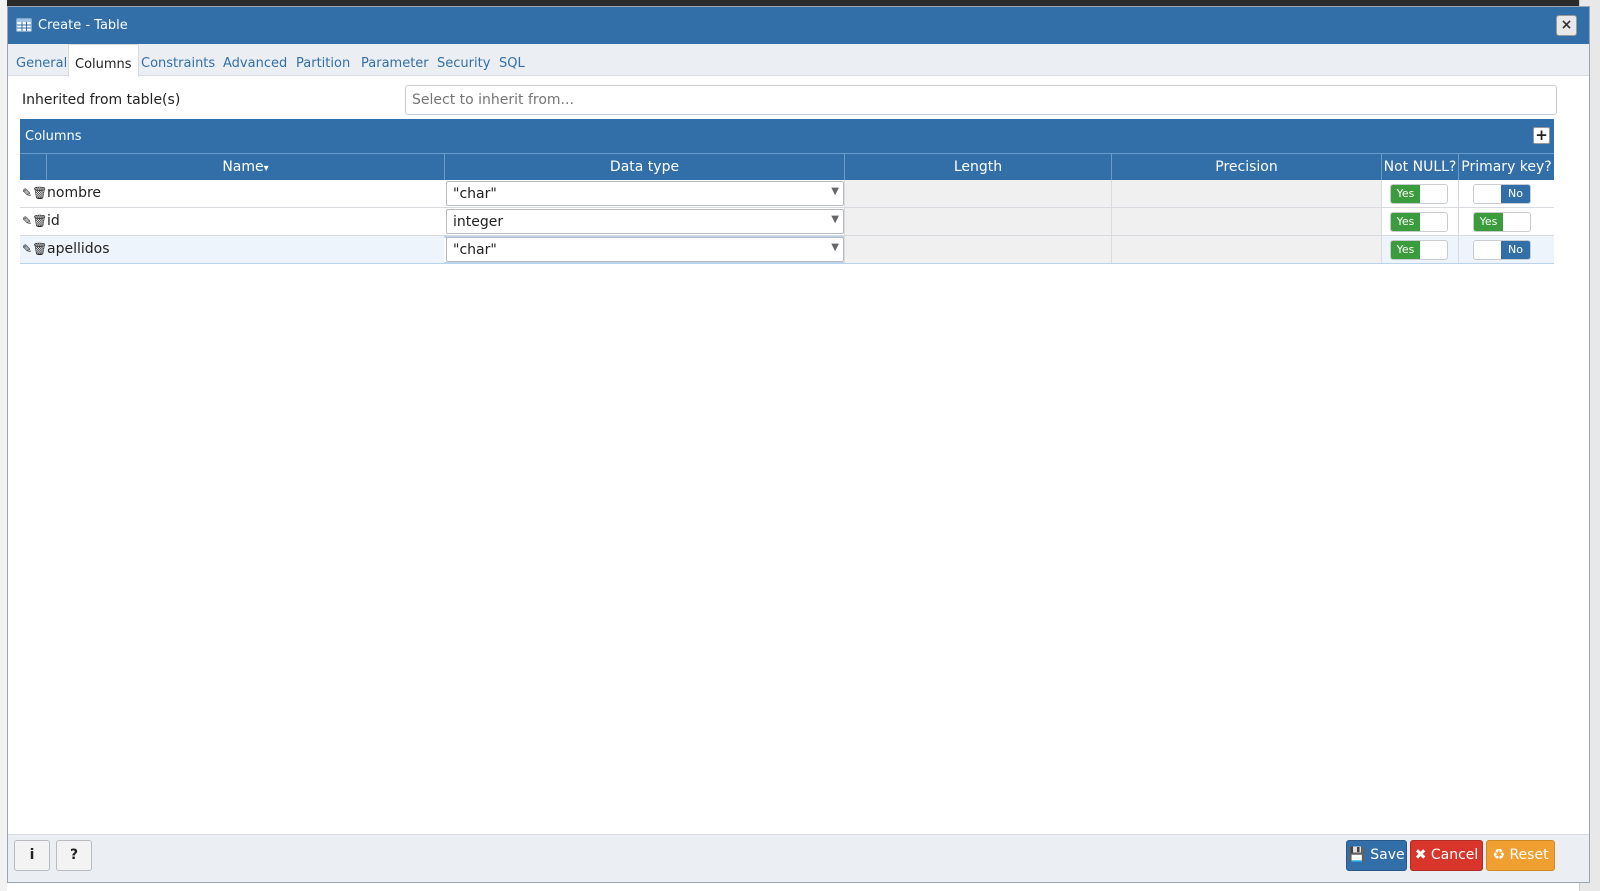 This screenshot has width=1600, height=891. I want to click on dialog-title-bar: Create - Table ×, so click(798, 25).